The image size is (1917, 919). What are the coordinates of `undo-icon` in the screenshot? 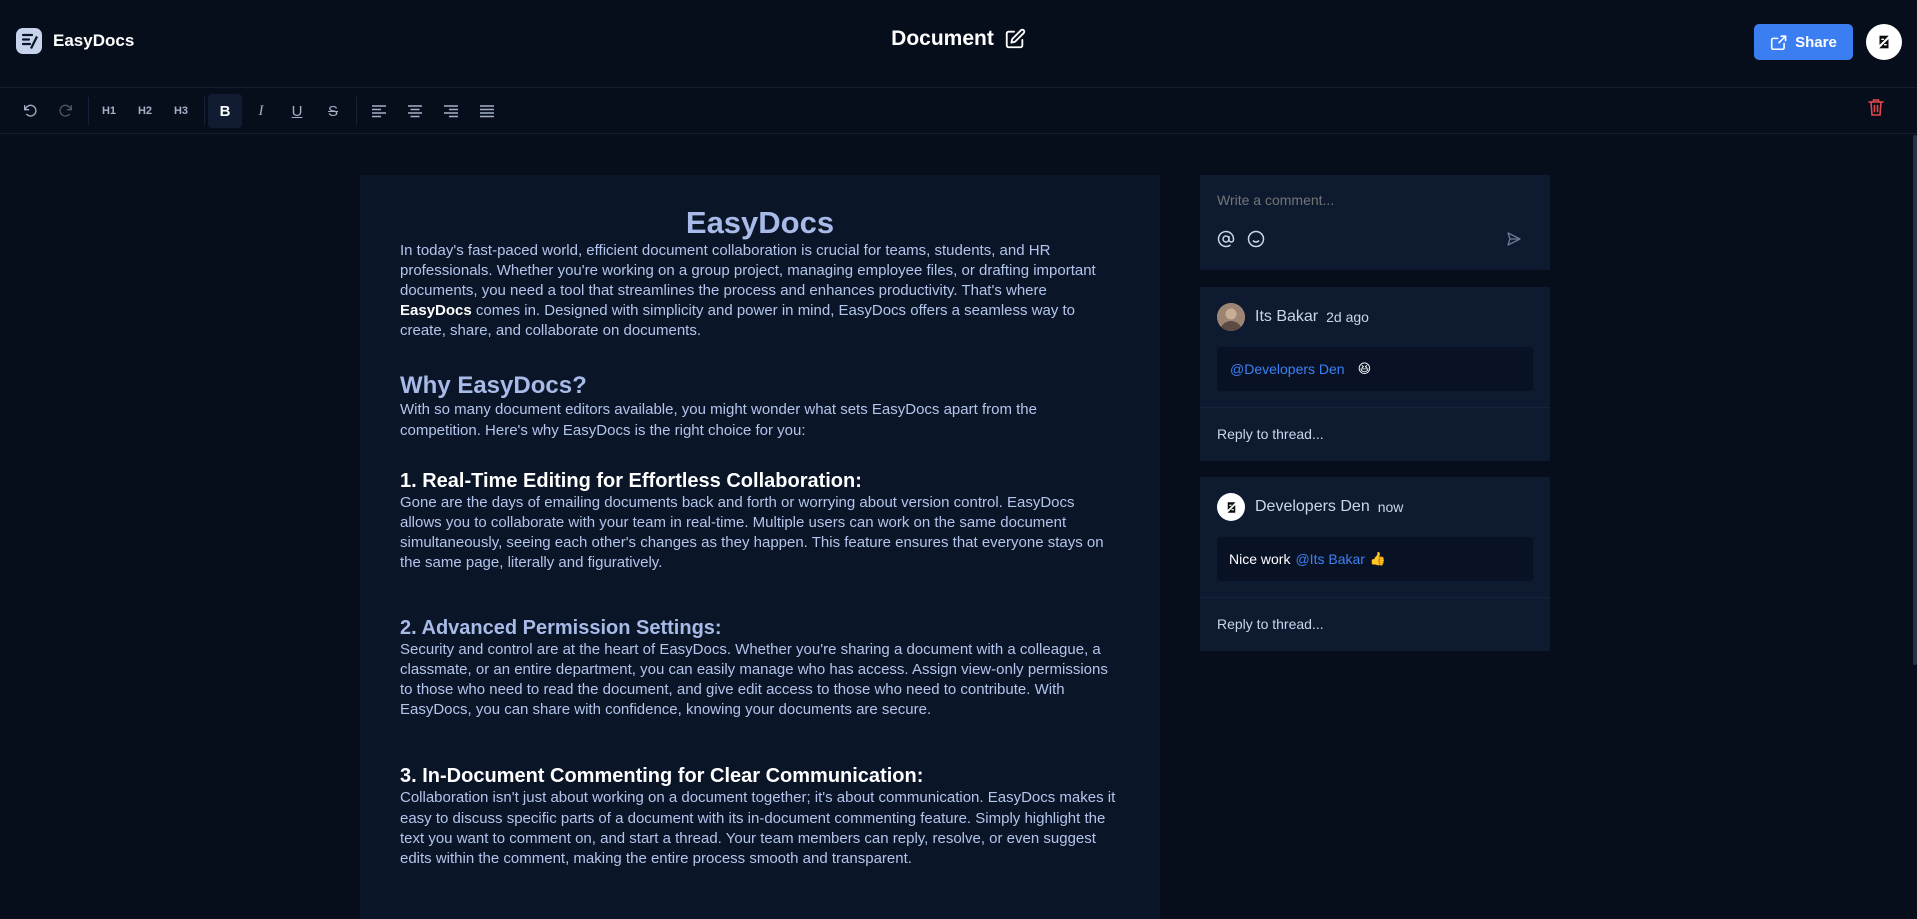 It's located at (30, 110).